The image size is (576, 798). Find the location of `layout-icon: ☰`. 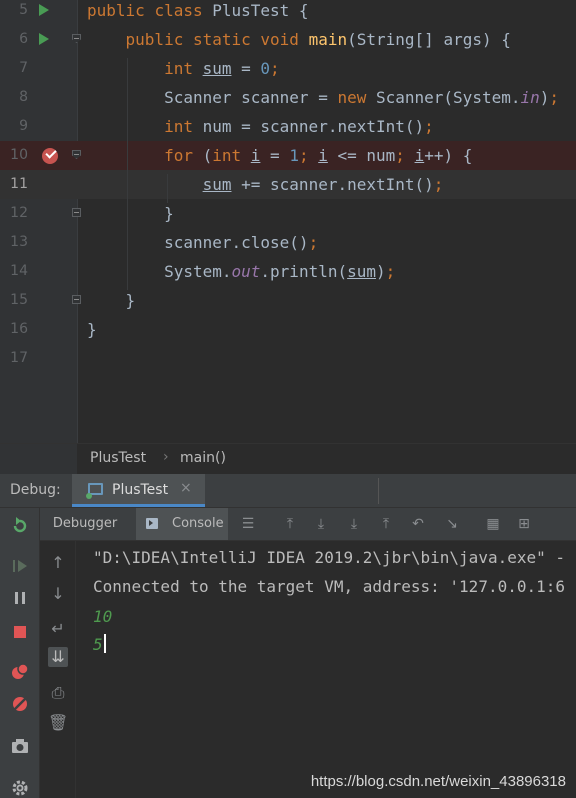

layout-icon: ☰ is located at coordinates (248, 524).